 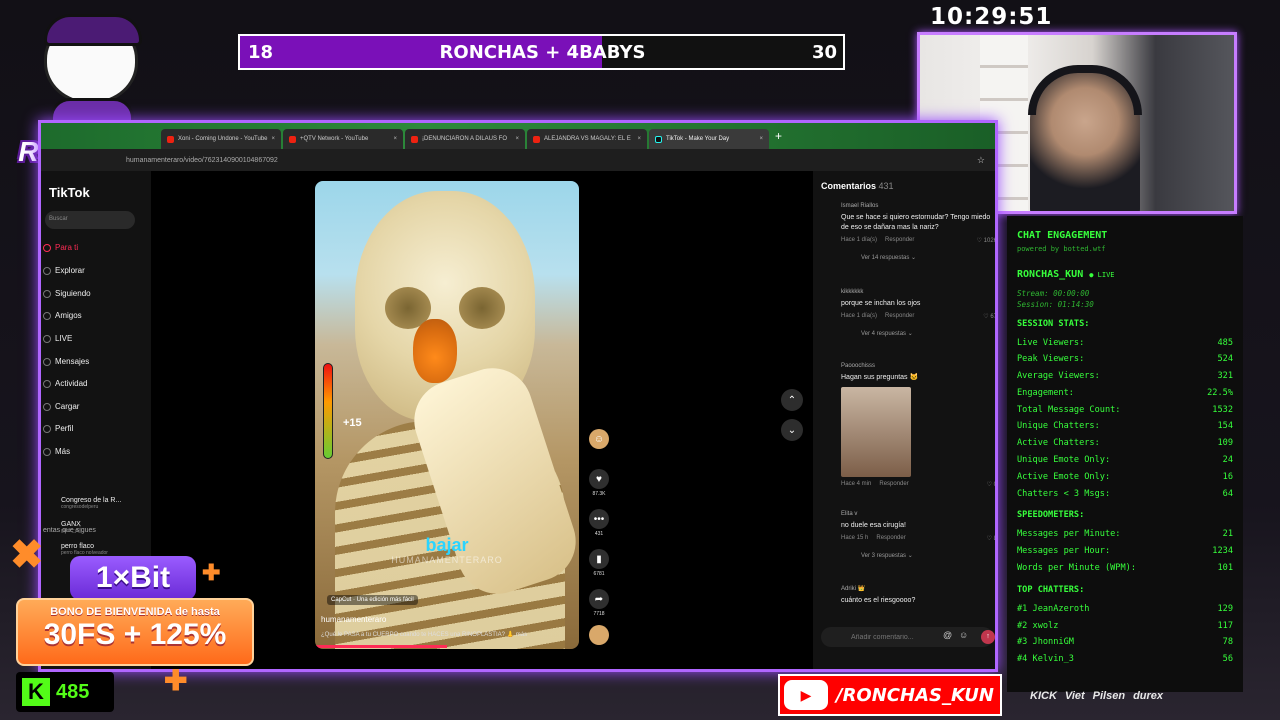 What do you see at coordinates (66, 361) in the screenshot?
I see `sidebar-item-mensajes: Mensajes` at bounding box center [66, 361].